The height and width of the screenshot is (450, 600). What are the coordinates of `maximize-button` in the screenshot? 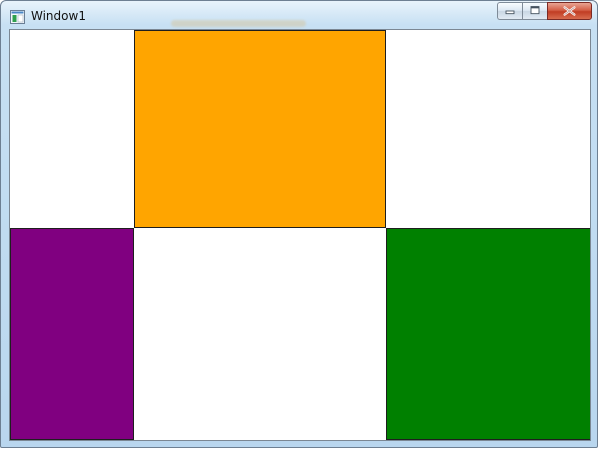 It's located at (534, 11).